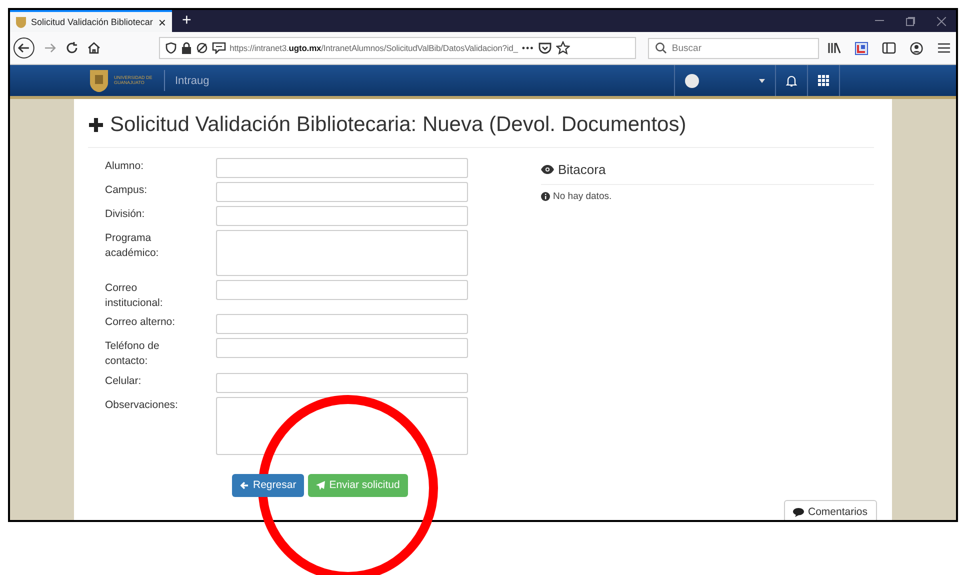 Image resolution: width=959 pixels, height=575 pixels. I want to click on paper-plane-icon, so click(321, 485).